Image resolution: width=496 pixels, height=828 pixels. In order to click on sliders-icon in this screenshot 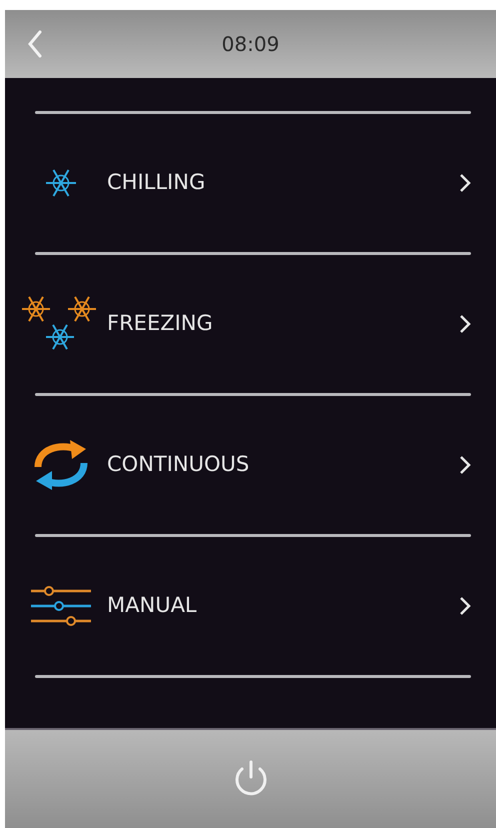, I will do `click(61, 606)`.